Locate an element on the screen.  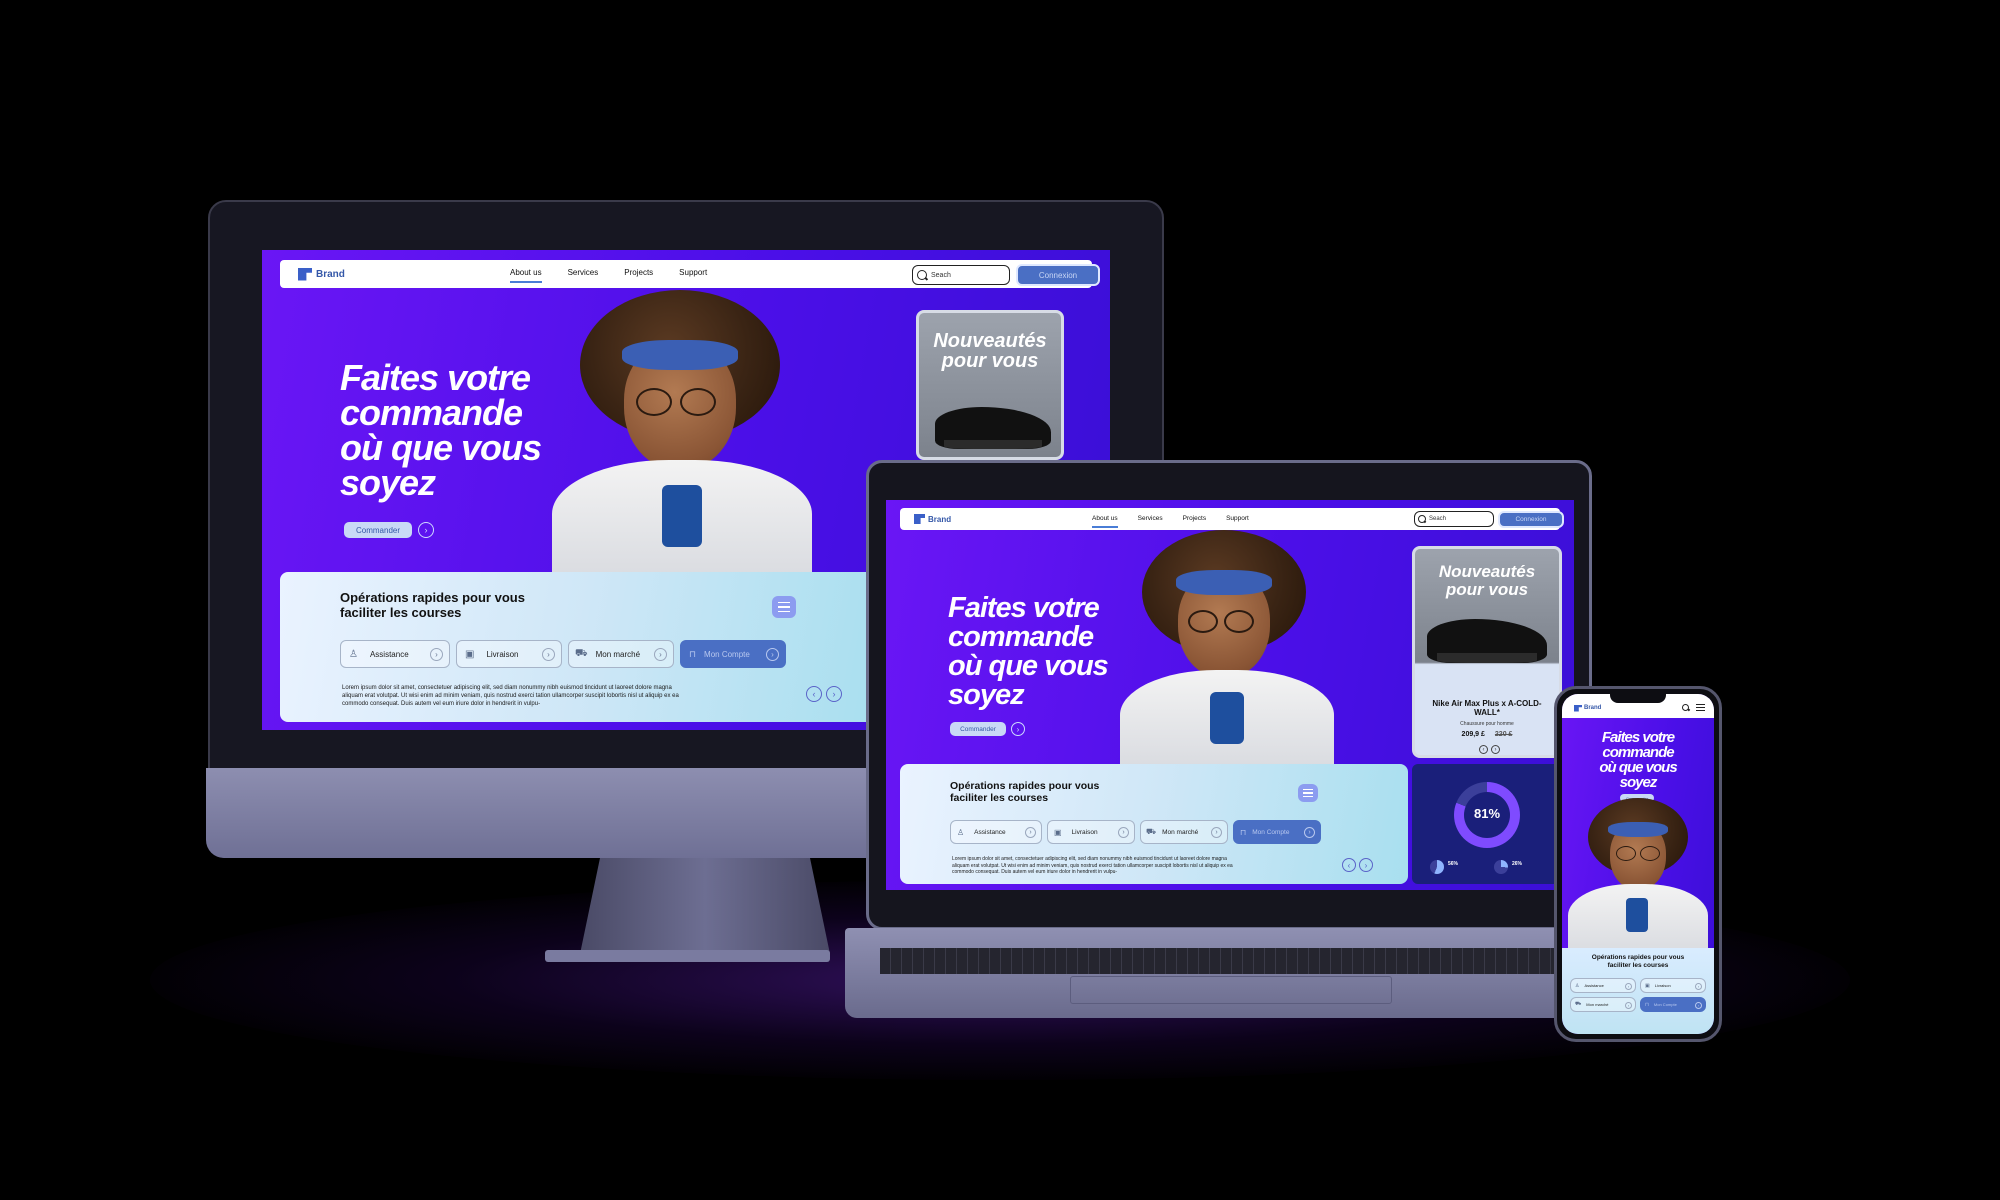
promo-pager: ‹ › is located at coordinates (1489, 749).